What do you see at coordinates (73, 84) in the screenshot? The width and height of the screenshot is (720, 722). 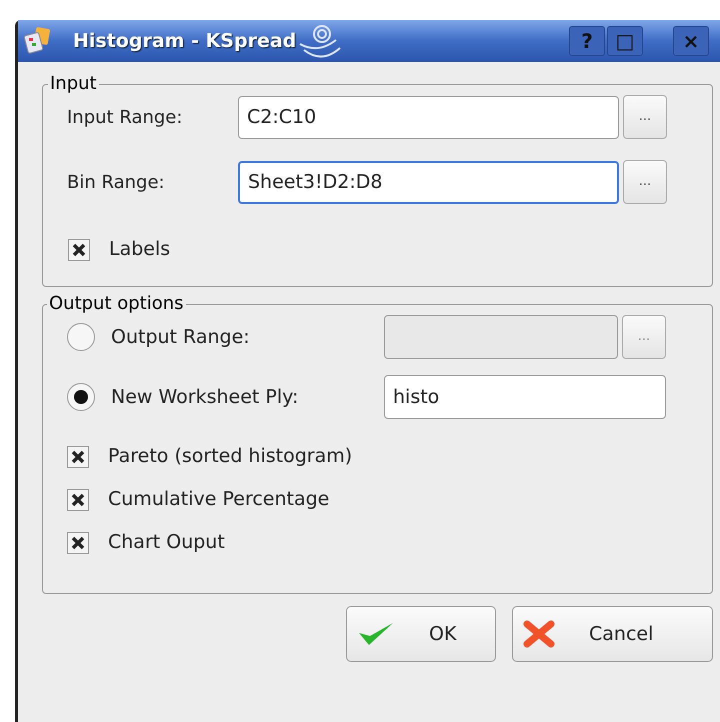 I see `group-title: Input` at bounding box center [73, 84].